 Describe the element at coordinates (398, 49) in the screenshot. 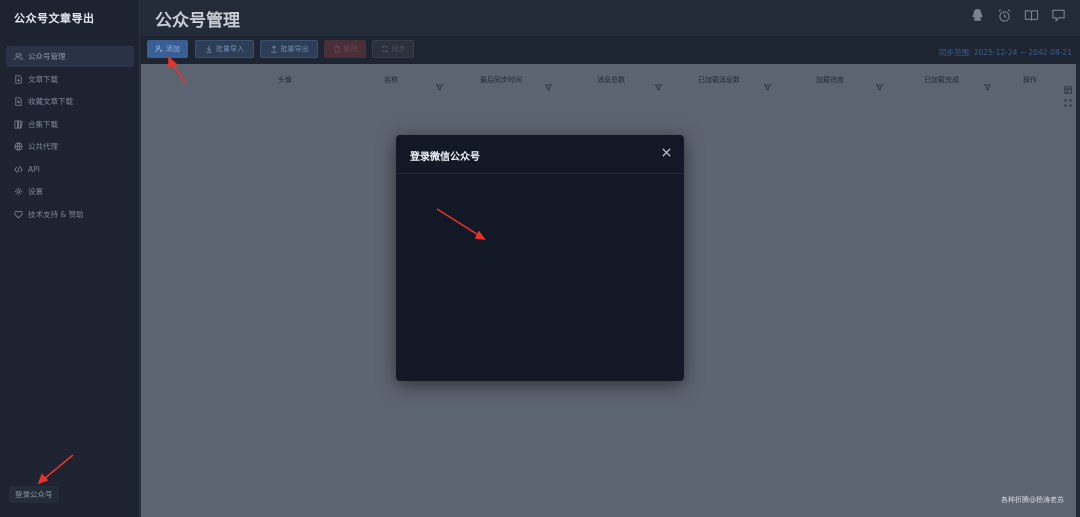

I see `sync-label: 同步` at that location.